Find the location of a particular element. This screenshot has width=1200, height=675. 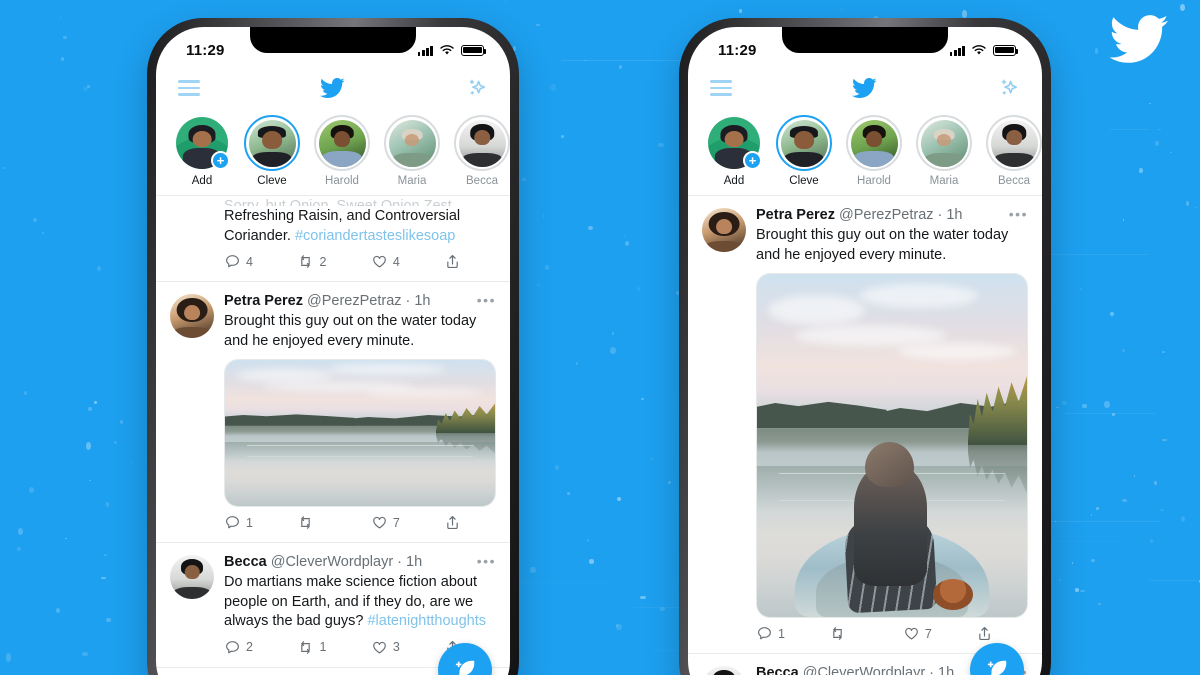

hashtag-link: #coriandertasteslikesoap is located at coordinates (375, 236).